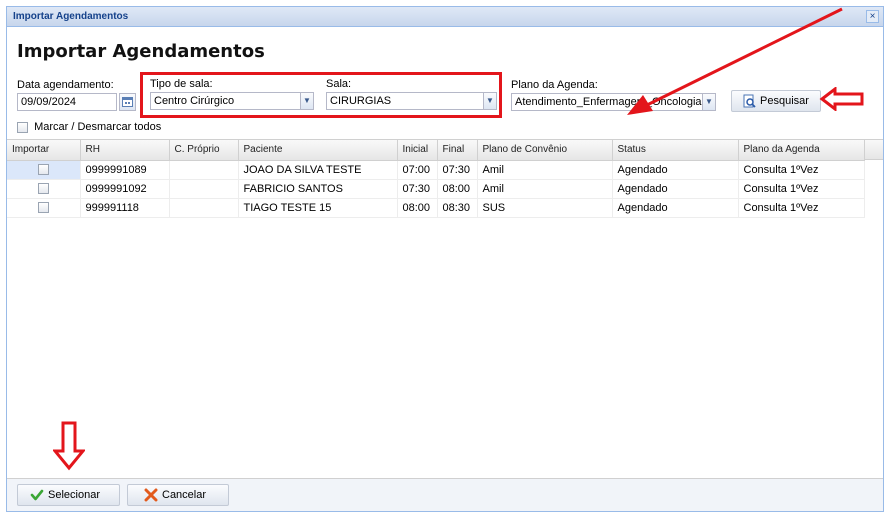 This screenshot has height=517, width=890. I want to click on start-time-cell: 07:30, so click(417, 189).